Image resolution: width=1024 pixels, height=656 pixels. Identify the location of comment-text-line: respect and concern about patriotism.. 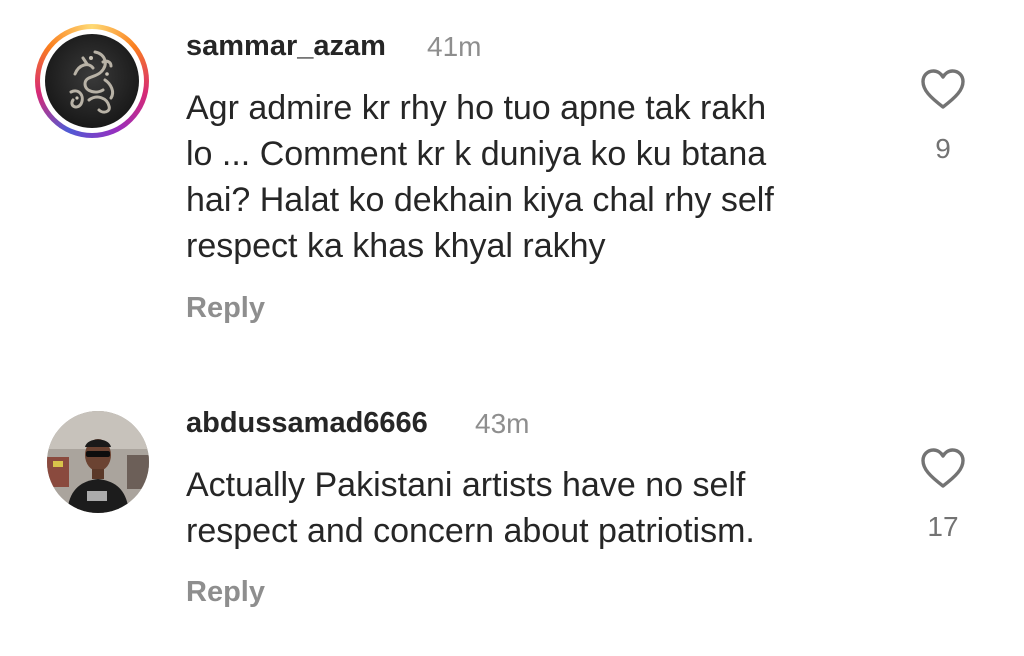
(470, 531).